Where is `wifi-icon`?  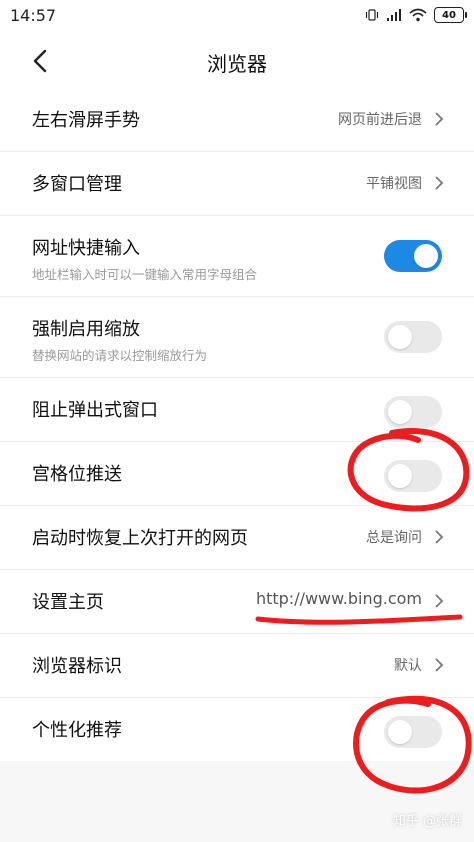
wifi-icon is located at coordinates (418, 15).